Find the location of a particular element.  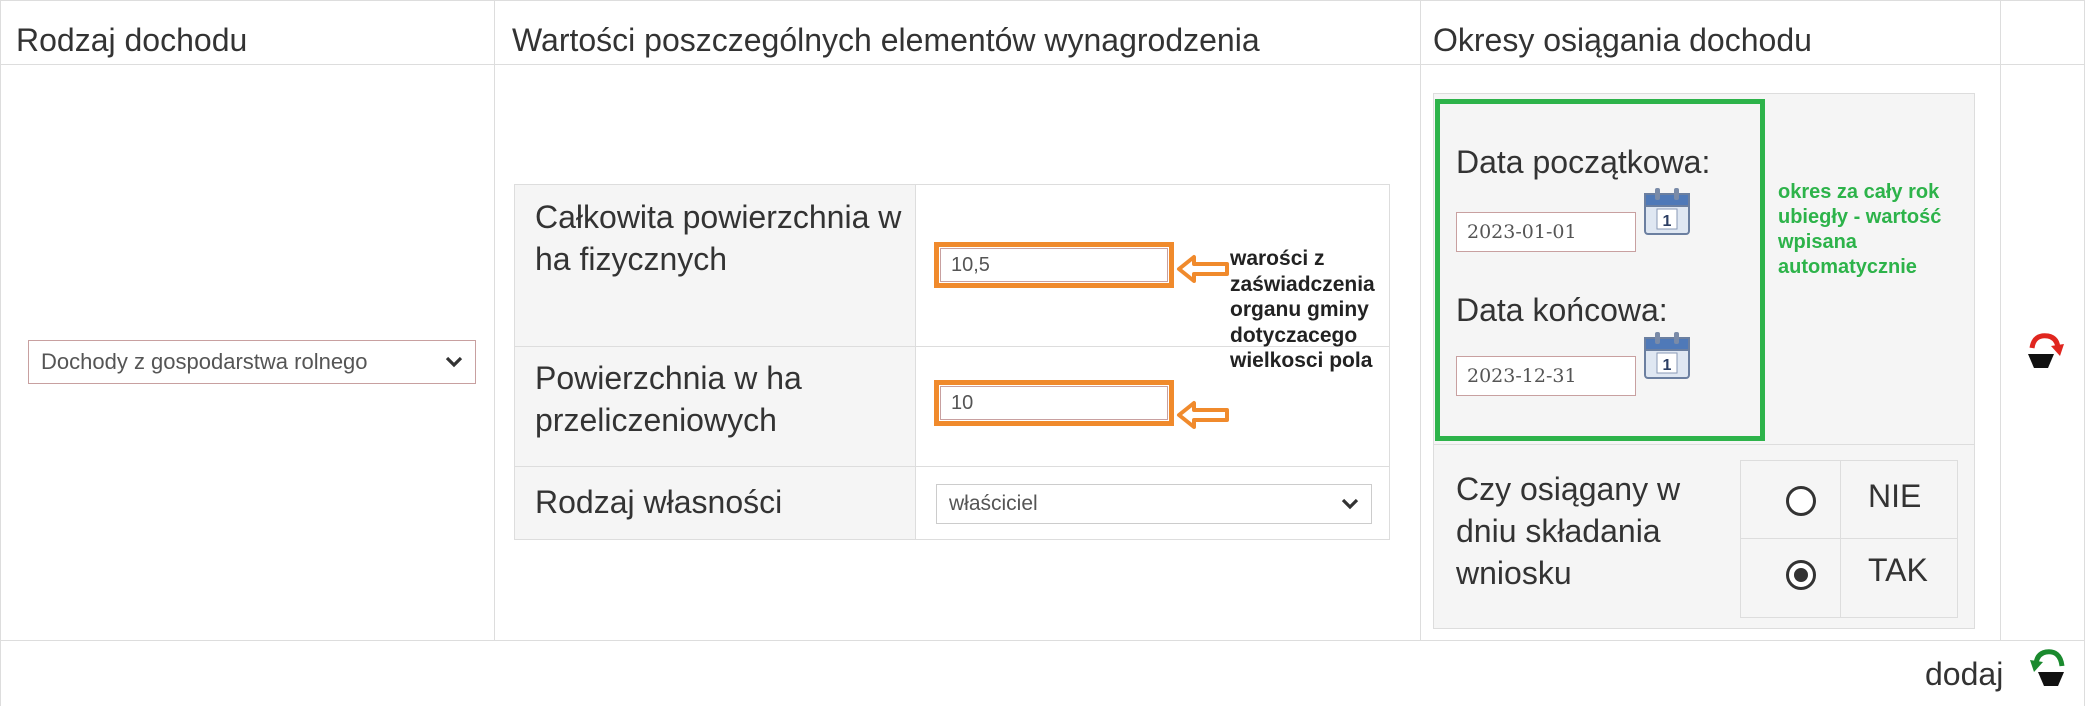

table-top-border is located at coordinates (1042, 0).